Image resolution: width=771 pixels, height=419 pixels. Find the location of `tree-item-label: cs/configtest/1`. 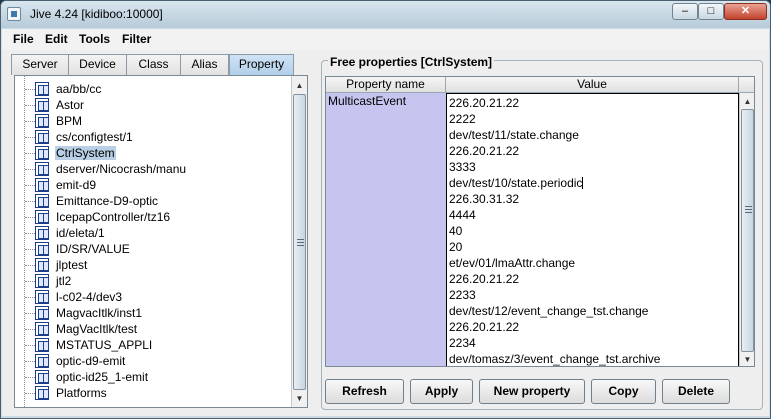

tree-item-label: cs/configtest/1 is located at coordinates (94, 137).